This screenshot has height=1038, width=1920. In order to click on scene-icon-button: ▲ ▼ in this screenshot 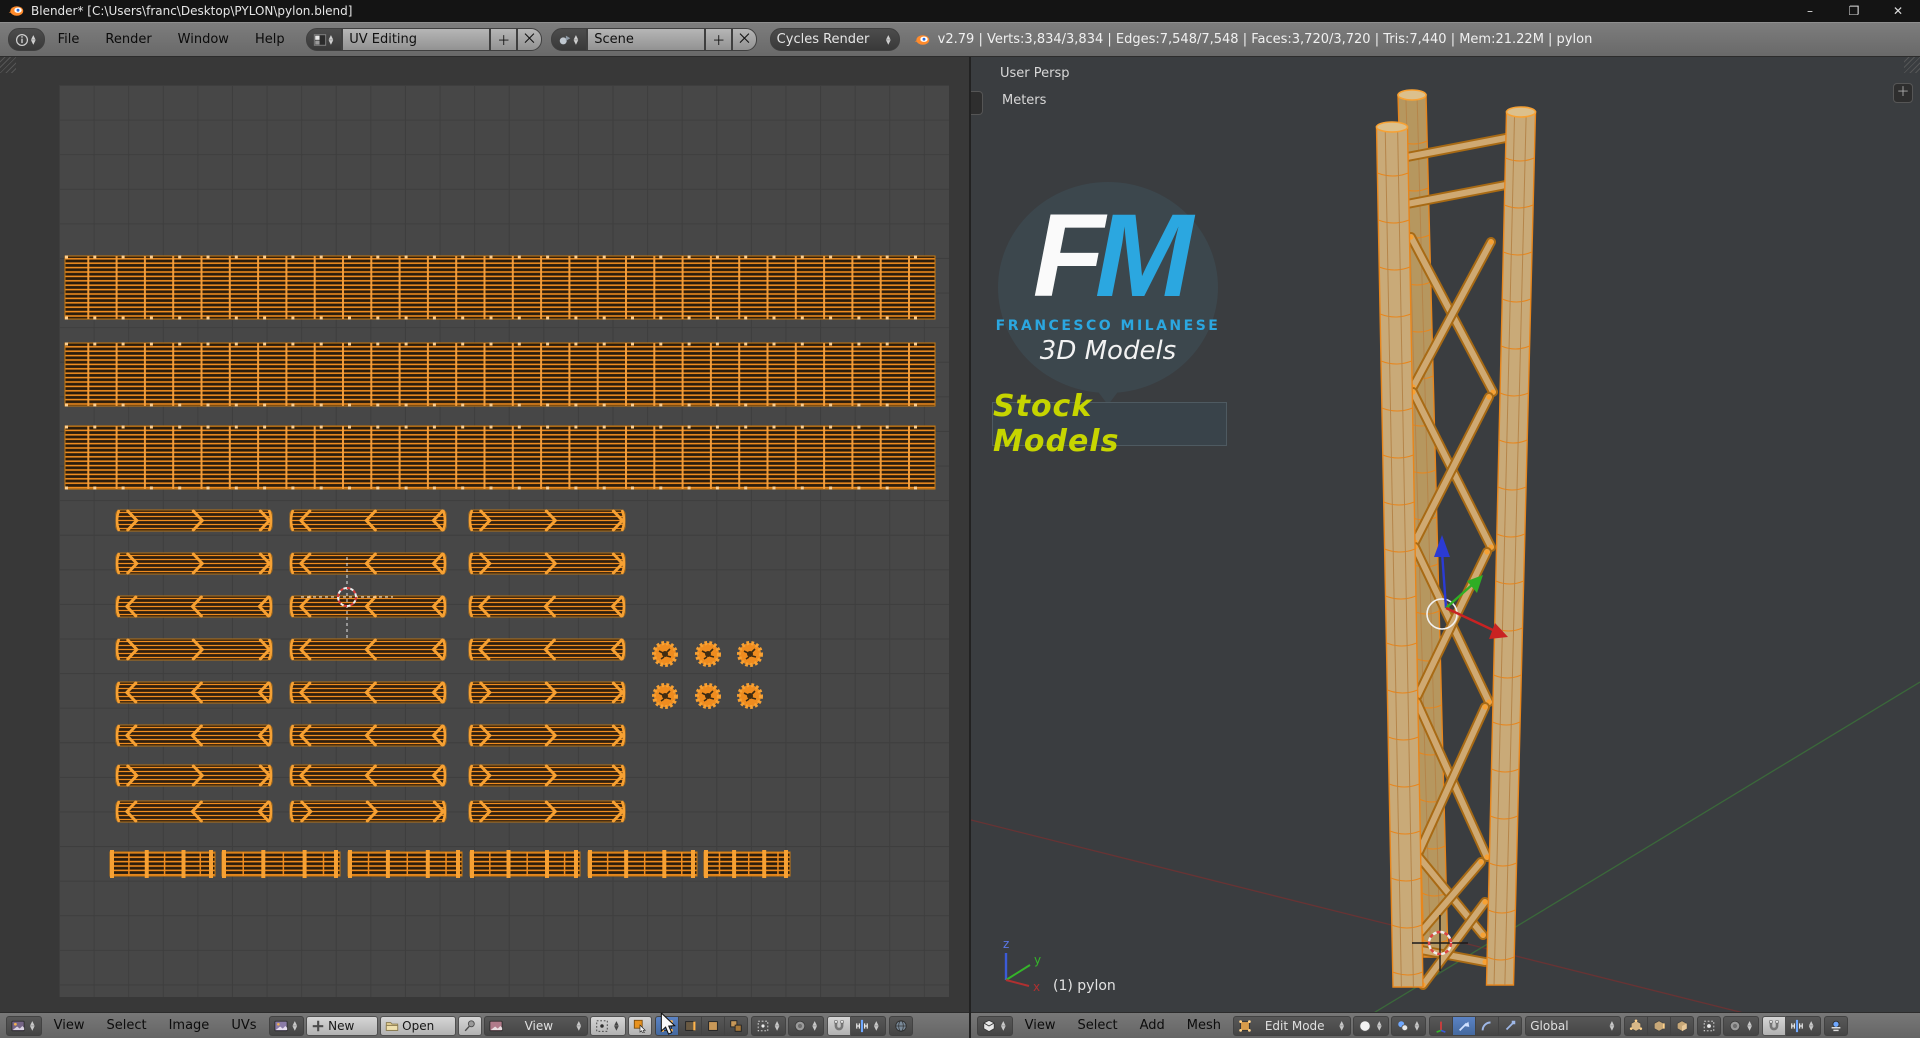, I will do `click(569, 39)`.